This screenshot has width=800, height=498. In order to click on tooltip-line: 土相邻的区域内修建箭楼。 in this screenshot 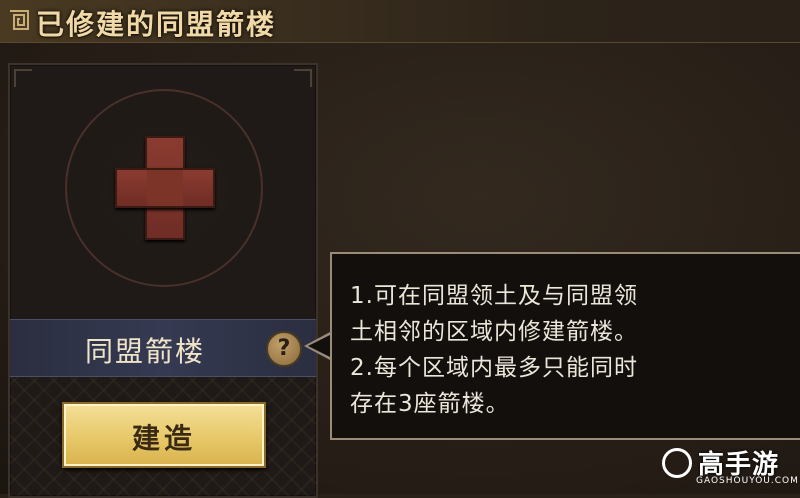, I will do `click(494, 332)`.